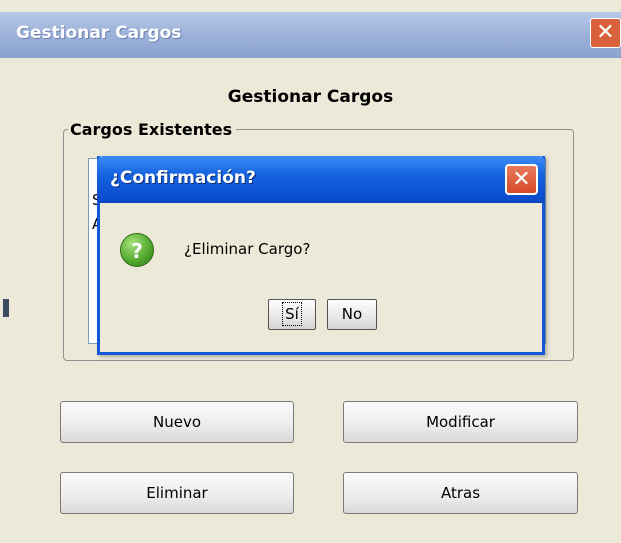 The image size is (621, 543). I want to click on dialog-close-button: ✕, so click(521, 179).